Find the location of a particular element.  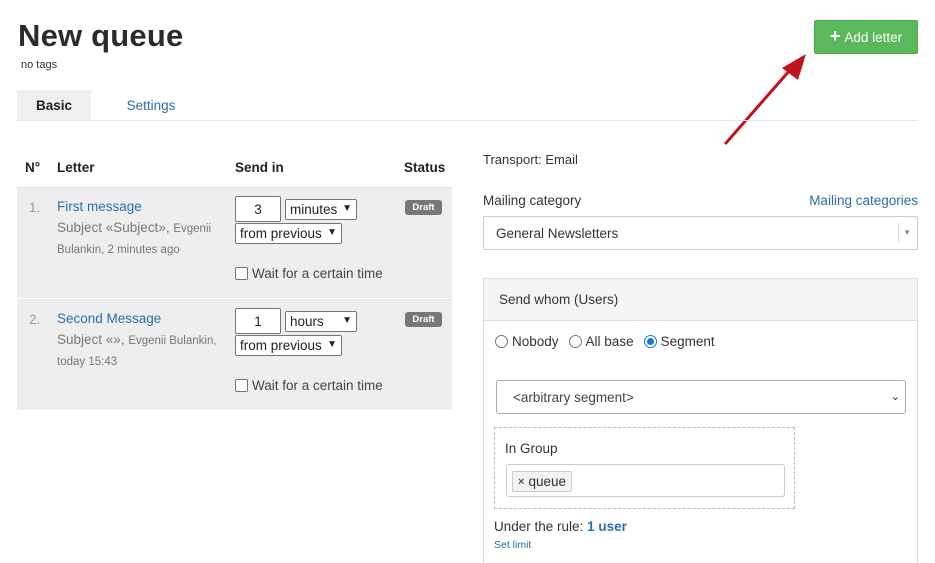

send-in-unit-select: minutes ▼ is located at coordinates (321, 209).